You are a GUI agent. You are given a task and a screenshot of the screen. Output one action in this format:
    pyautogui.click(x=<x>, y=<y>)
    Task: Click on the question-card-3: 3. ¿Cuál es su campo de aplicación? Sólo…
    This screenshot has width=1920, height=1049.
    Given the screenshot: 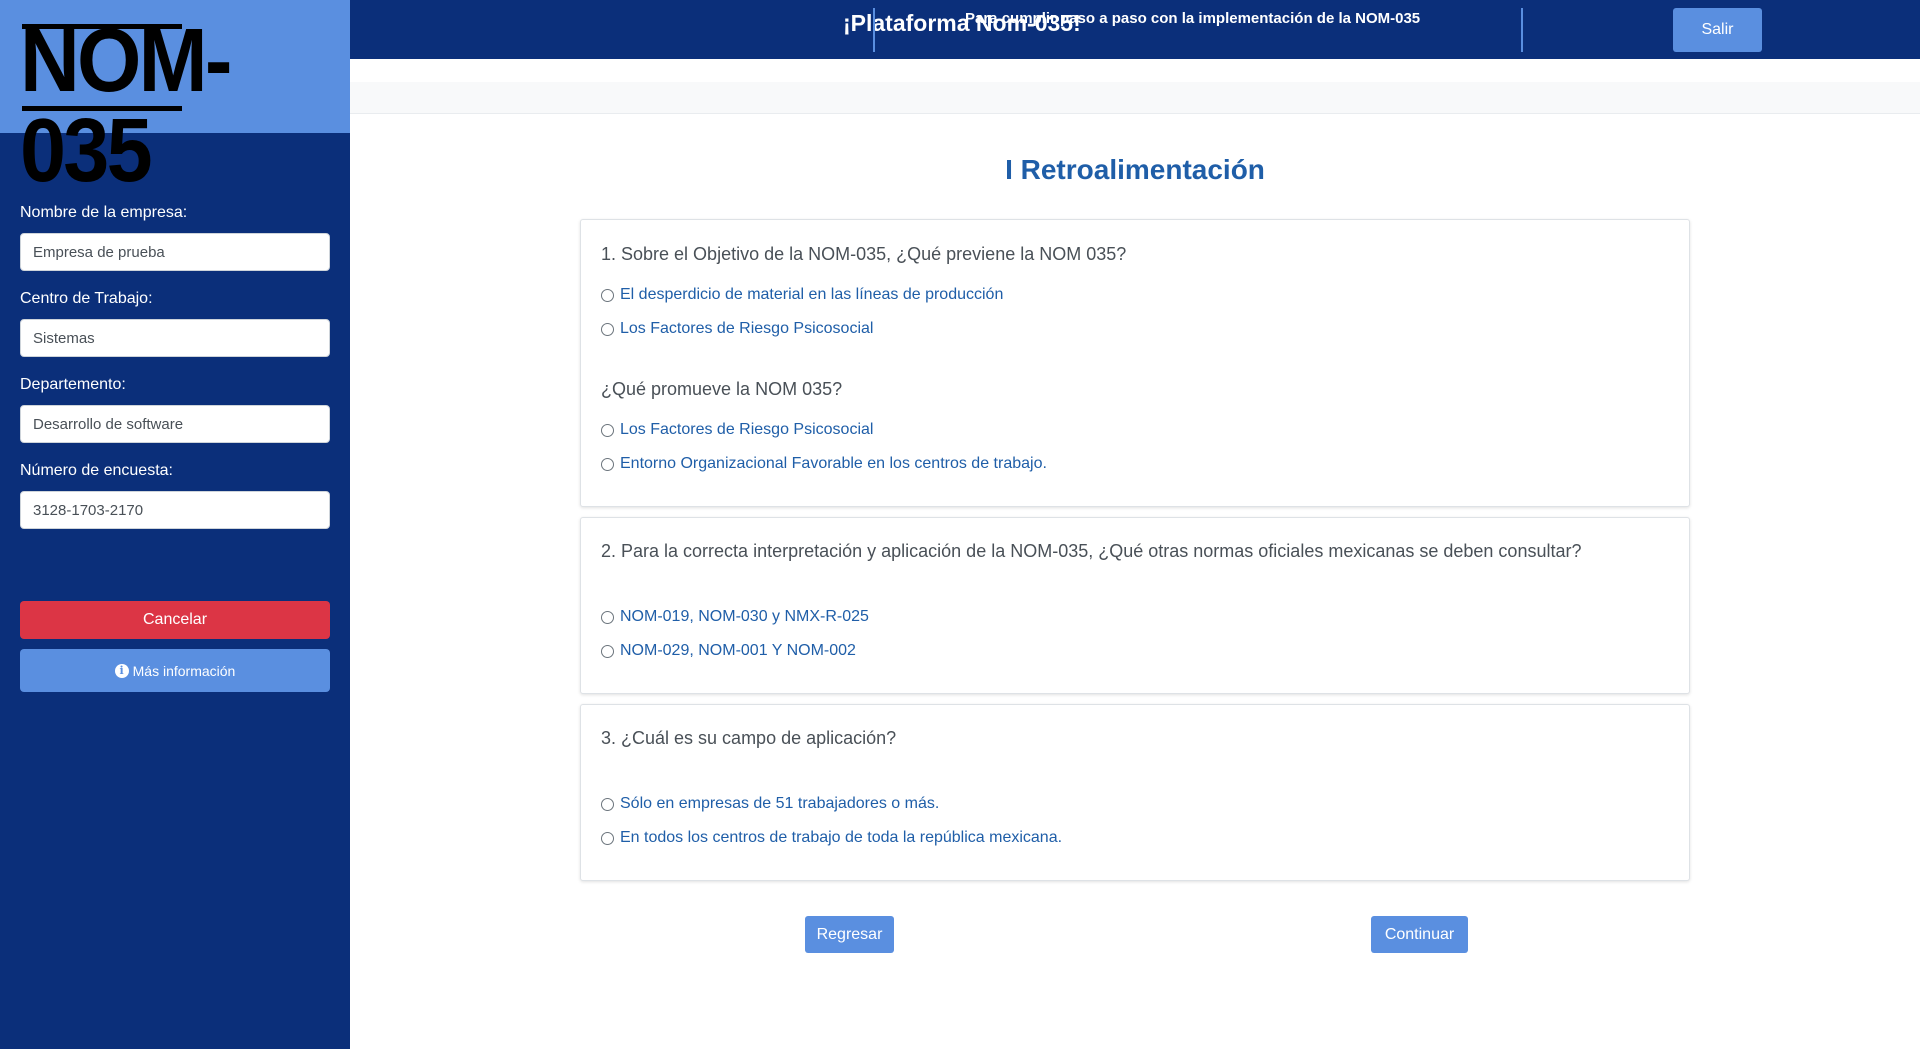 What is the action you would take?
    pyautogui.click(x=1135, y=792)
    